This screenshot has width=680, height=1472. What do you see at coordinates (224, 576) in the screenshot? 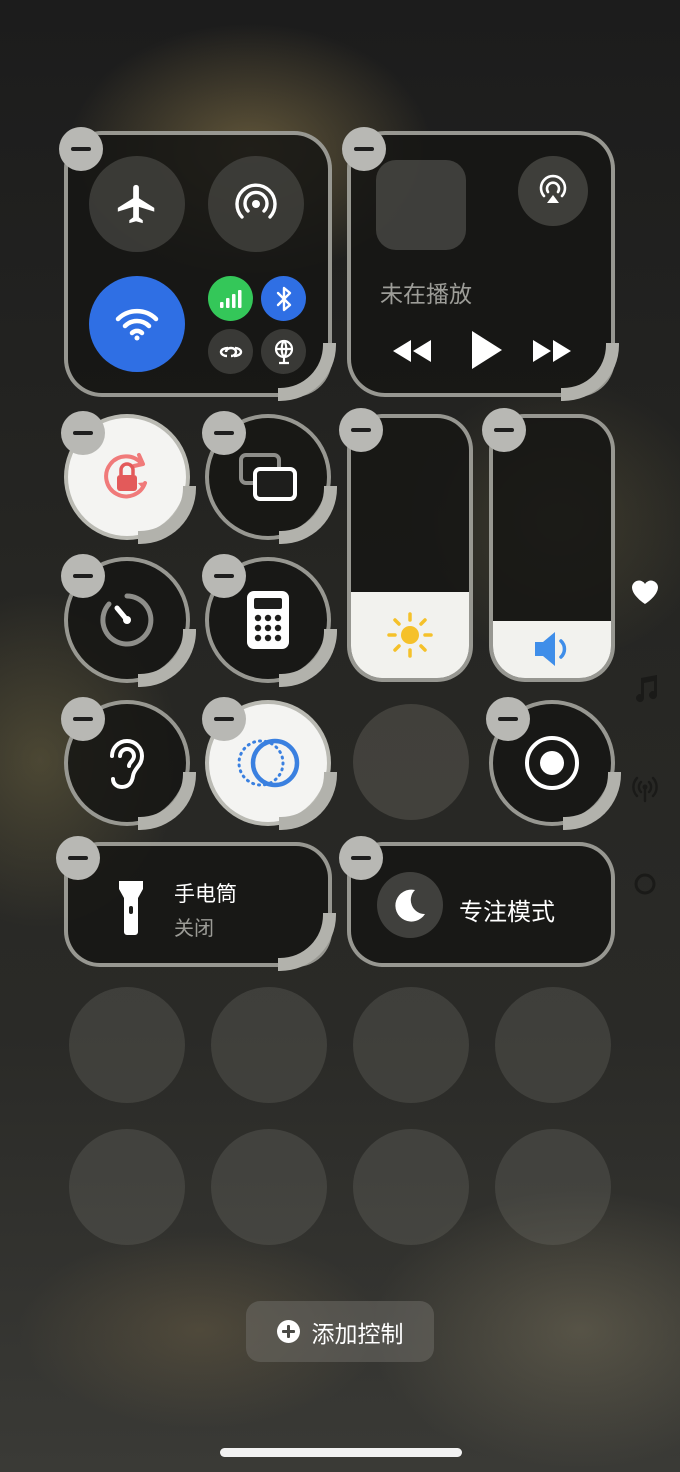
I see `remove-calculator-button` at bounding box center [224, 576].